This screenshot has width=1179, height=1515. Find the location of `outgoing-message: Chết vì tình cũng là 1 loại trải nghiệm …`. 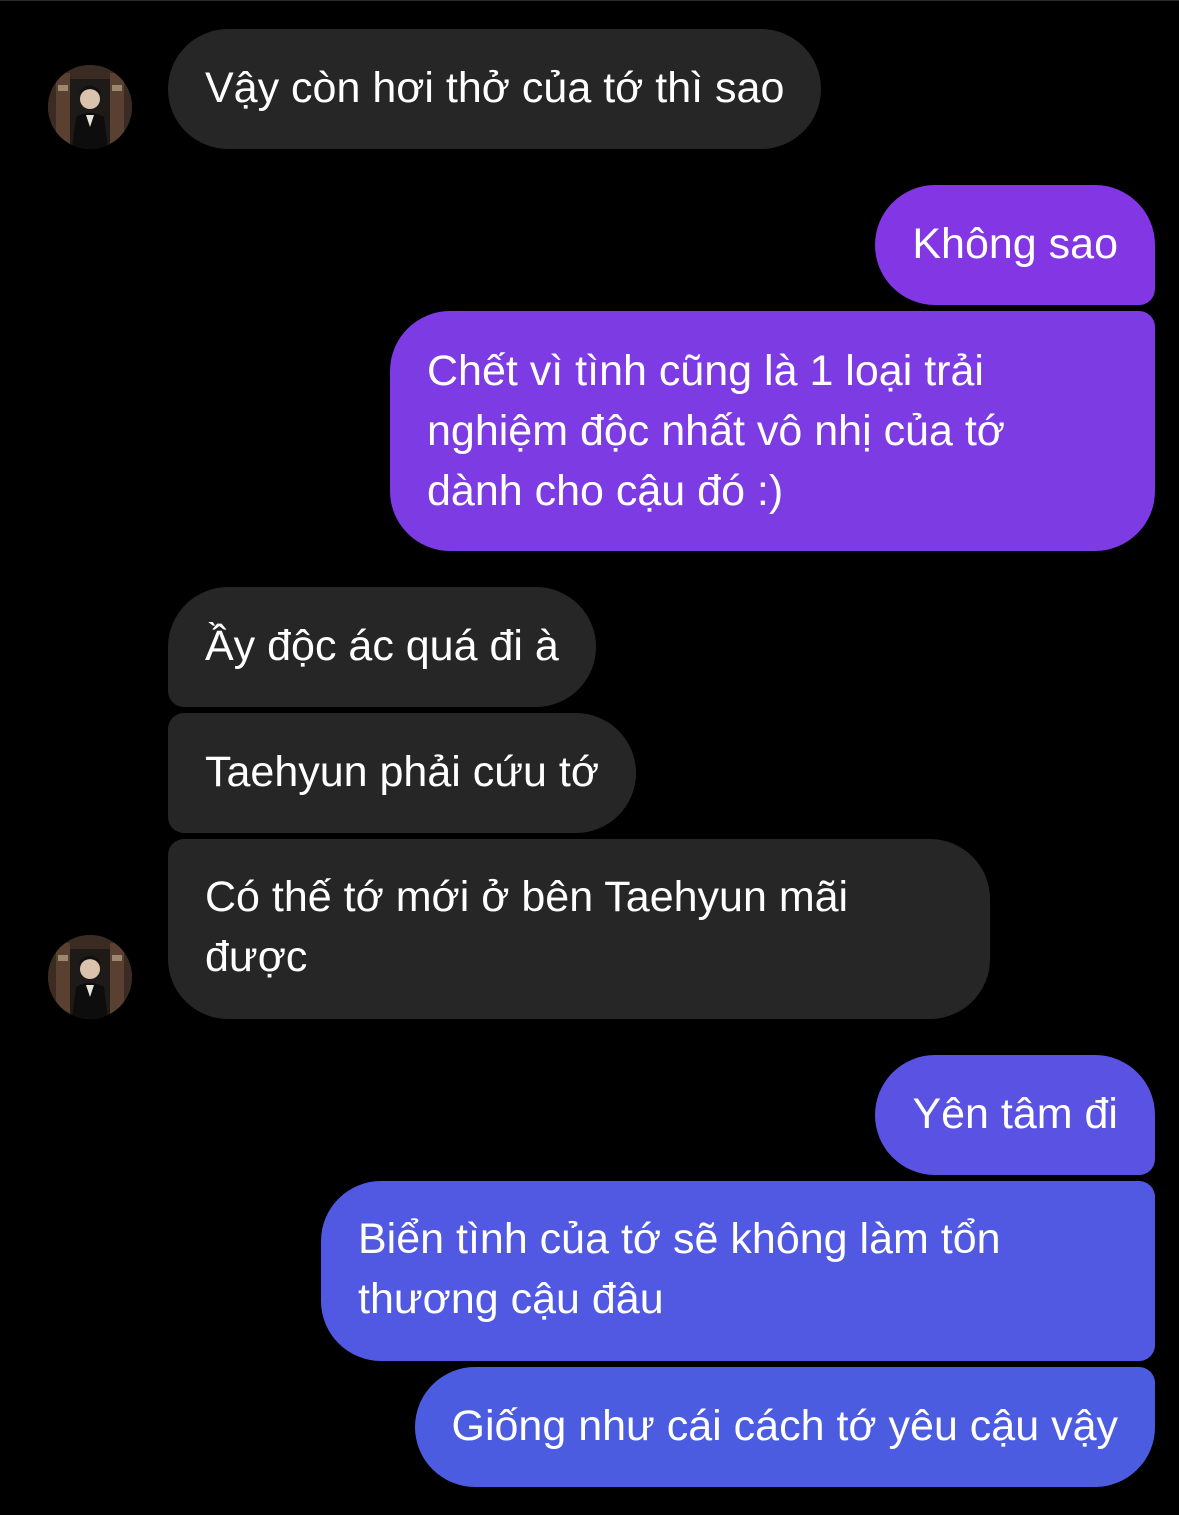

outgoing-message: Chết vì tình cũng là 1 loại trải nghiệm … is located at coordinates (772, 431).